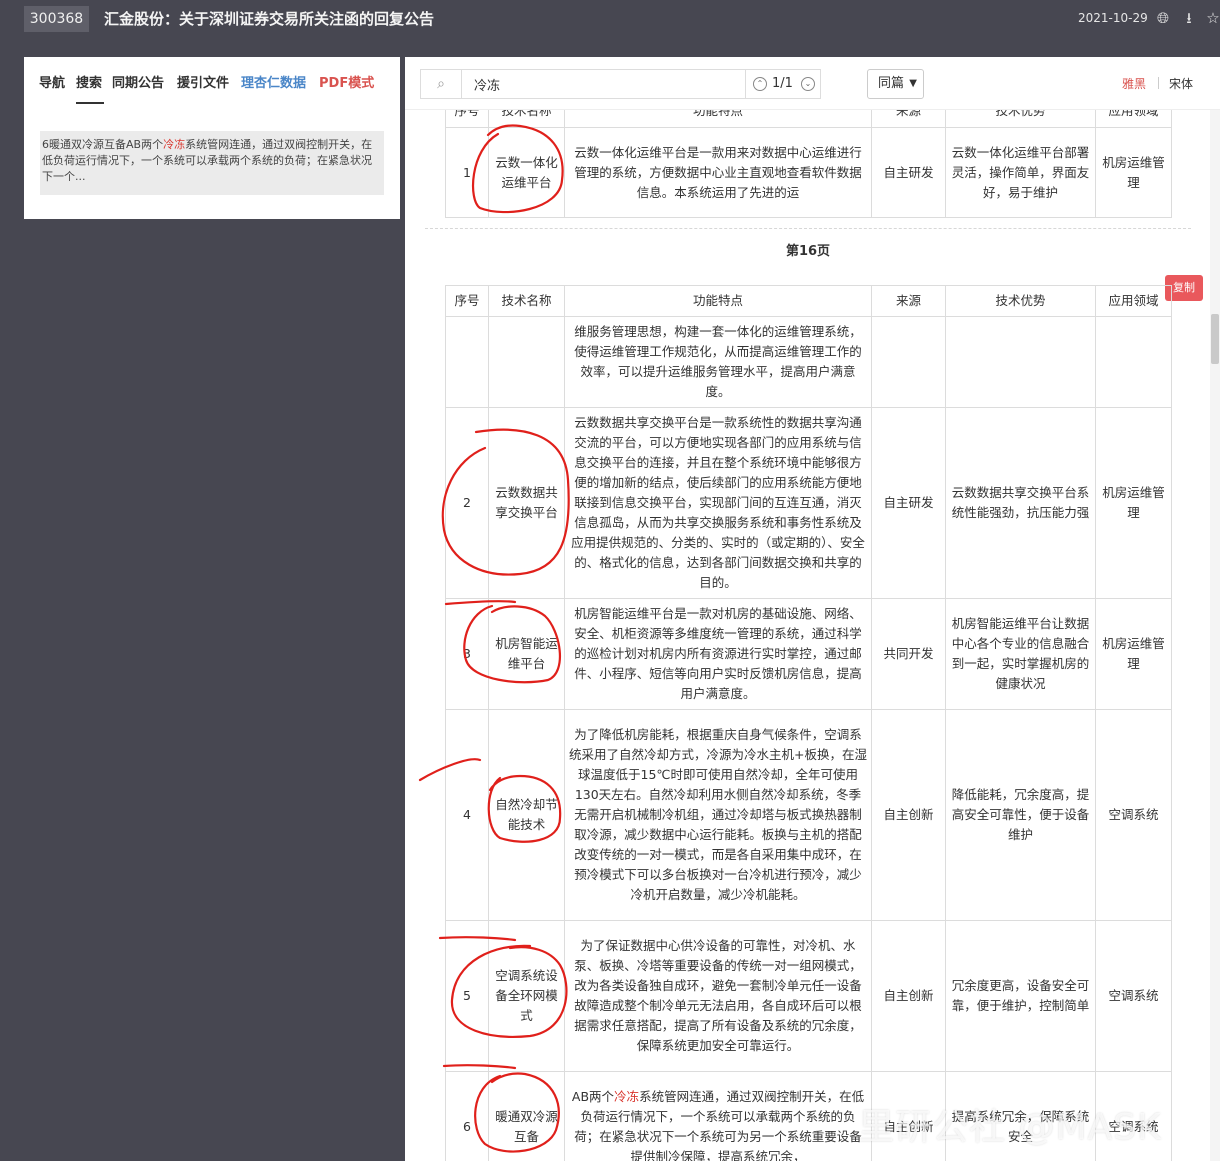 The height and width of the screenshot is (1161, 1220). Describe the element at coordinates (1215, 339) in the screenshot. I see `scrollbar-thumb` at that location.